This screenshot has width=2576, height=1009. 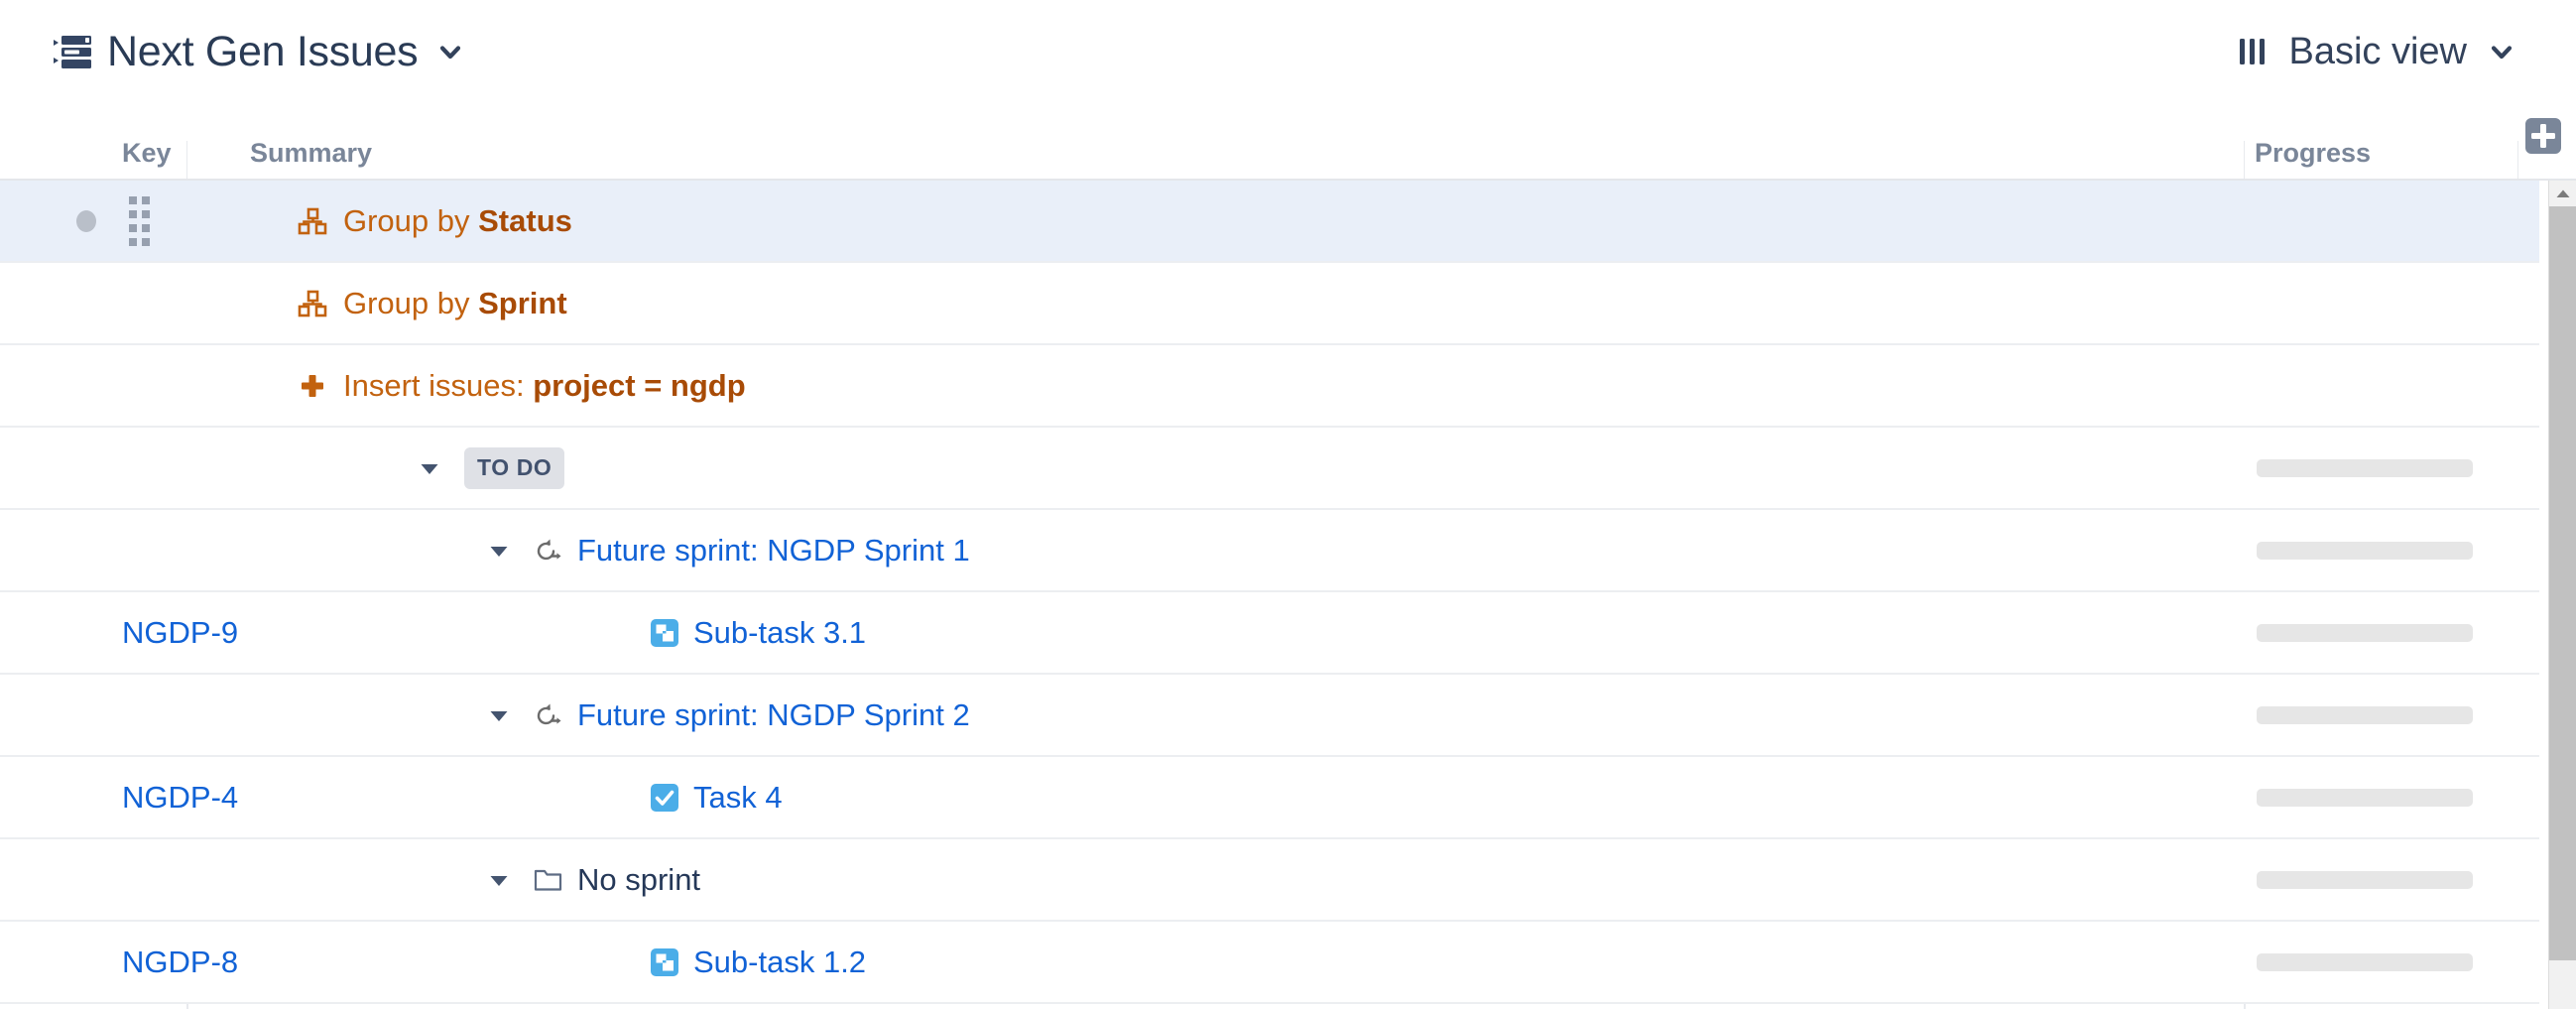 What do you see at coordinates (514, 467) in the screenshot?
I see `status-badge: TO DO` at bounding box center [514, 467].